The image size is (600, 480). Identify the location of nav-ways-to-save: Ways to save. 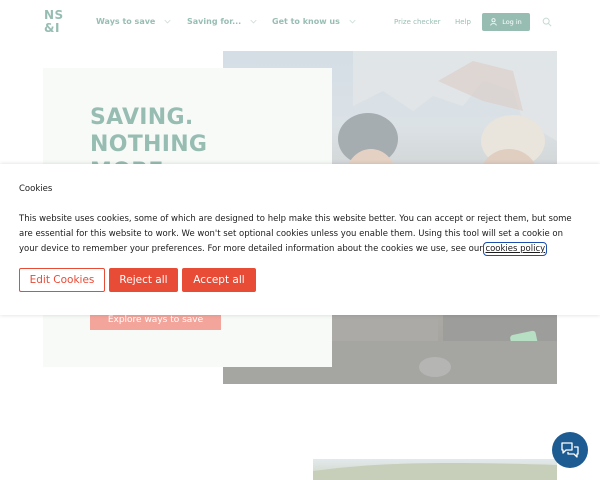
(133, 21).